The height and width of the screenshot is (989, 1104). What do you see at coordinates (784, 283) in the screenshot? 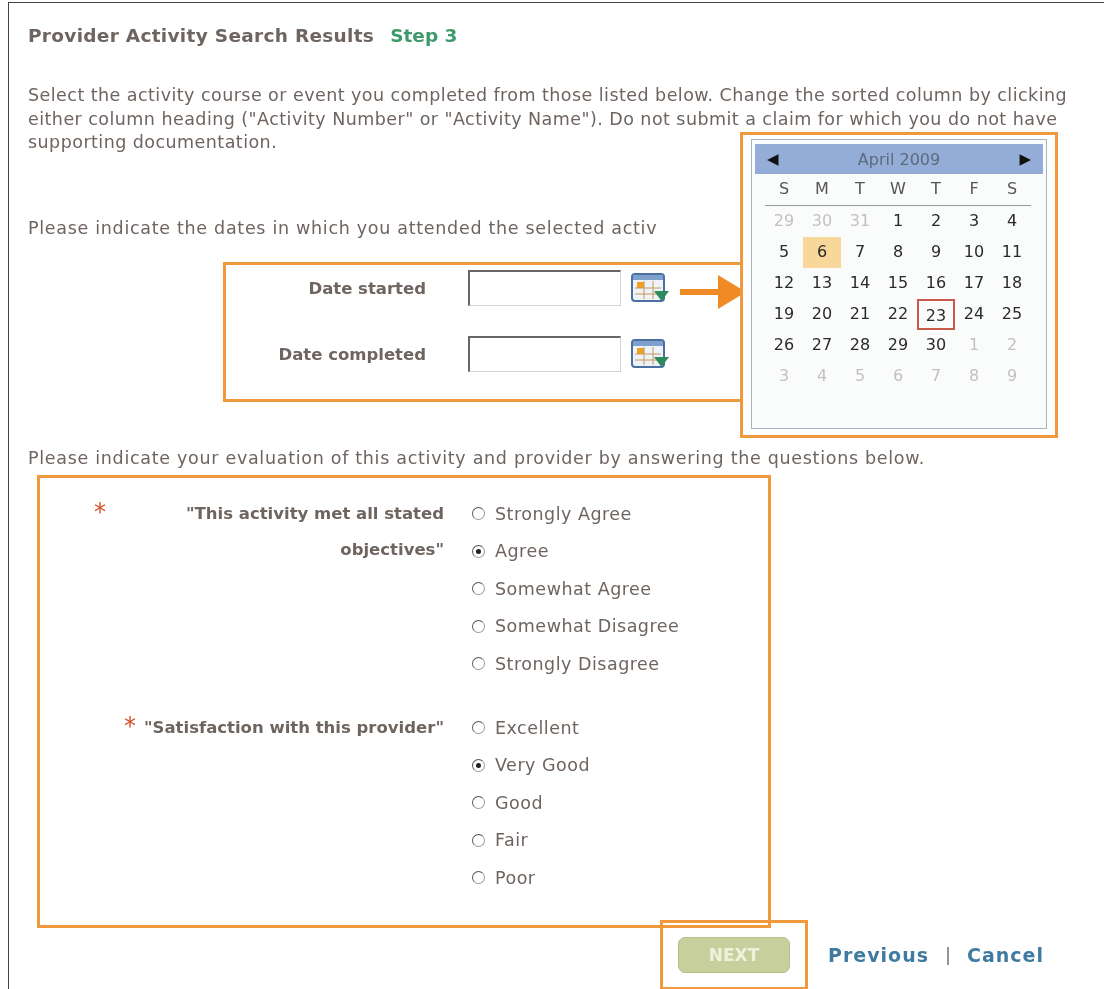
I see `day-cell: 12` at bounding box center [784, 283].